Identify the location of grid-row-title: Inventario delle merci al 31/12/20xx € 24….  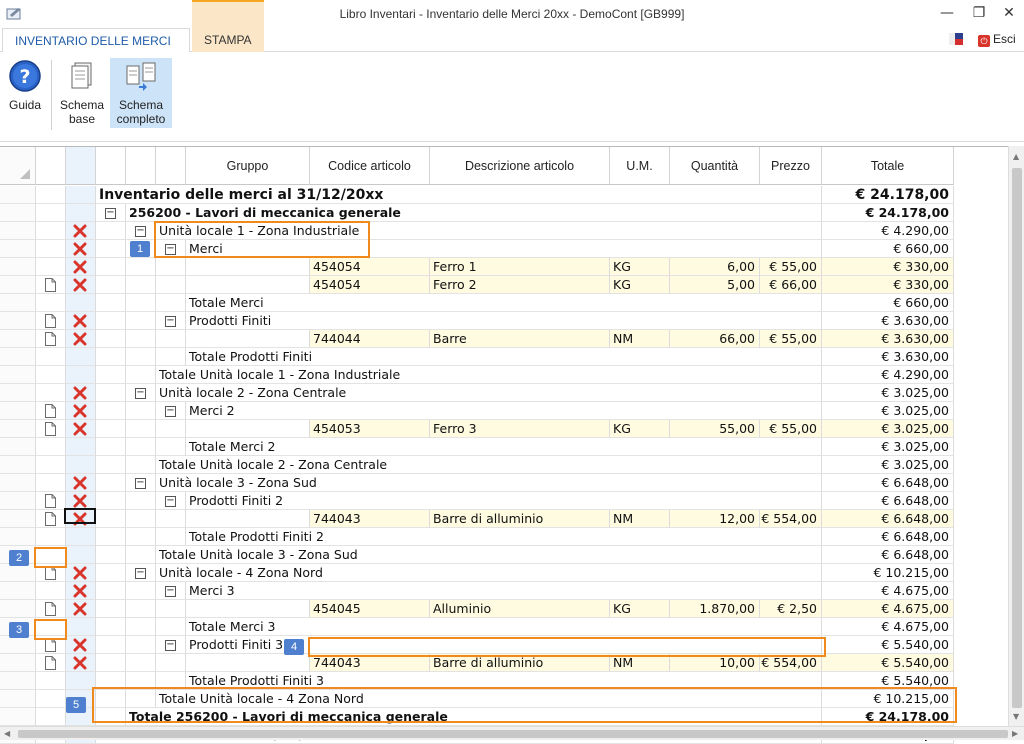
(477, 195).